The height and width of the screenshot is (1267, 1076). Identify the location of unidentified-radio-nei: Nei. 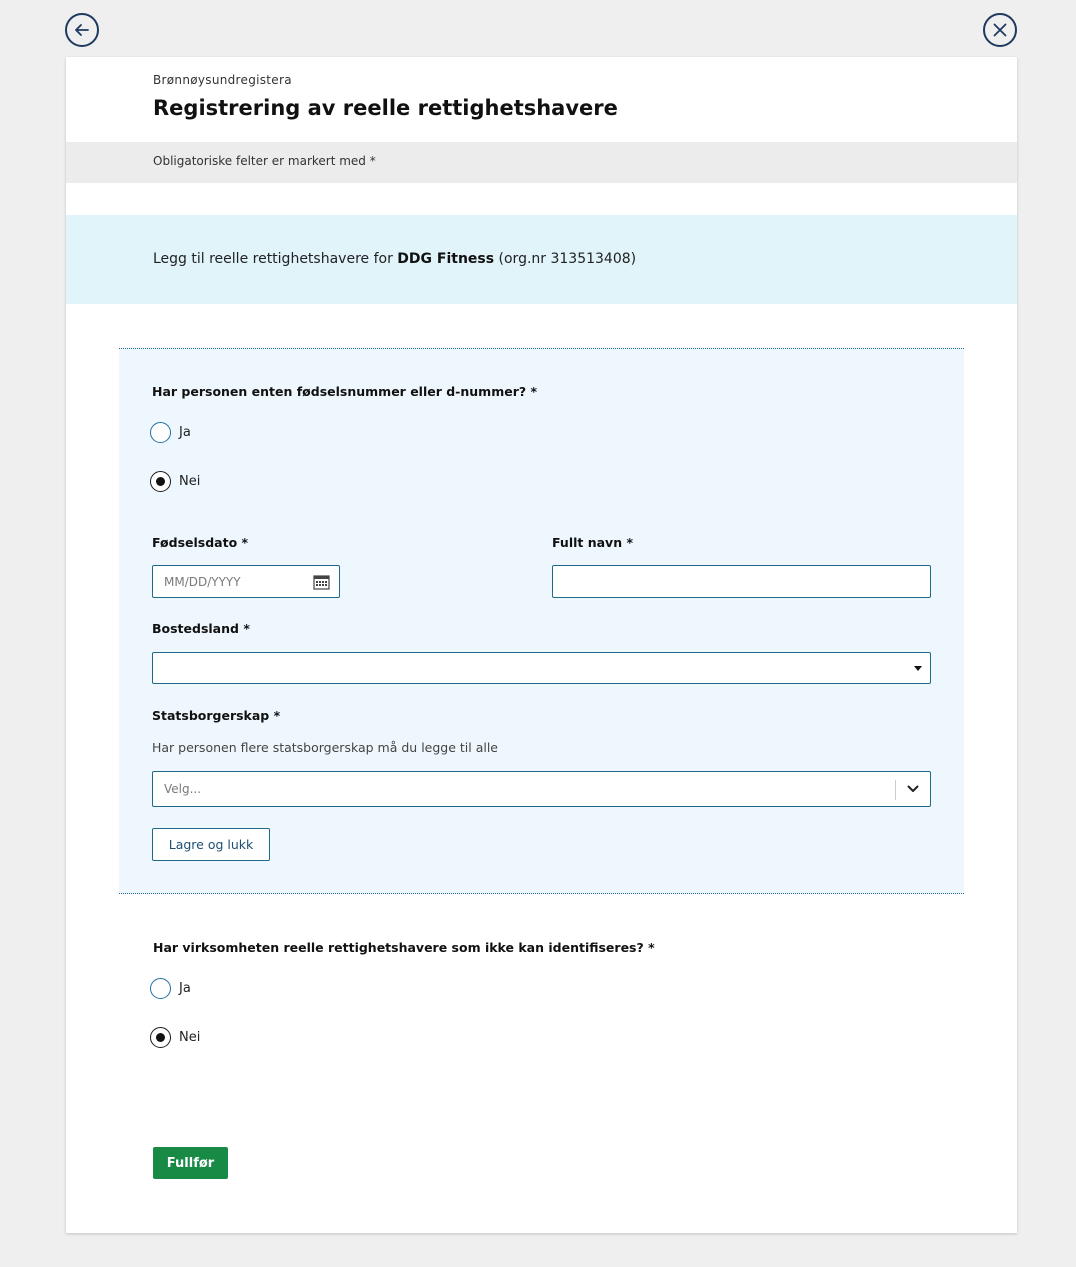
(175, 1037).